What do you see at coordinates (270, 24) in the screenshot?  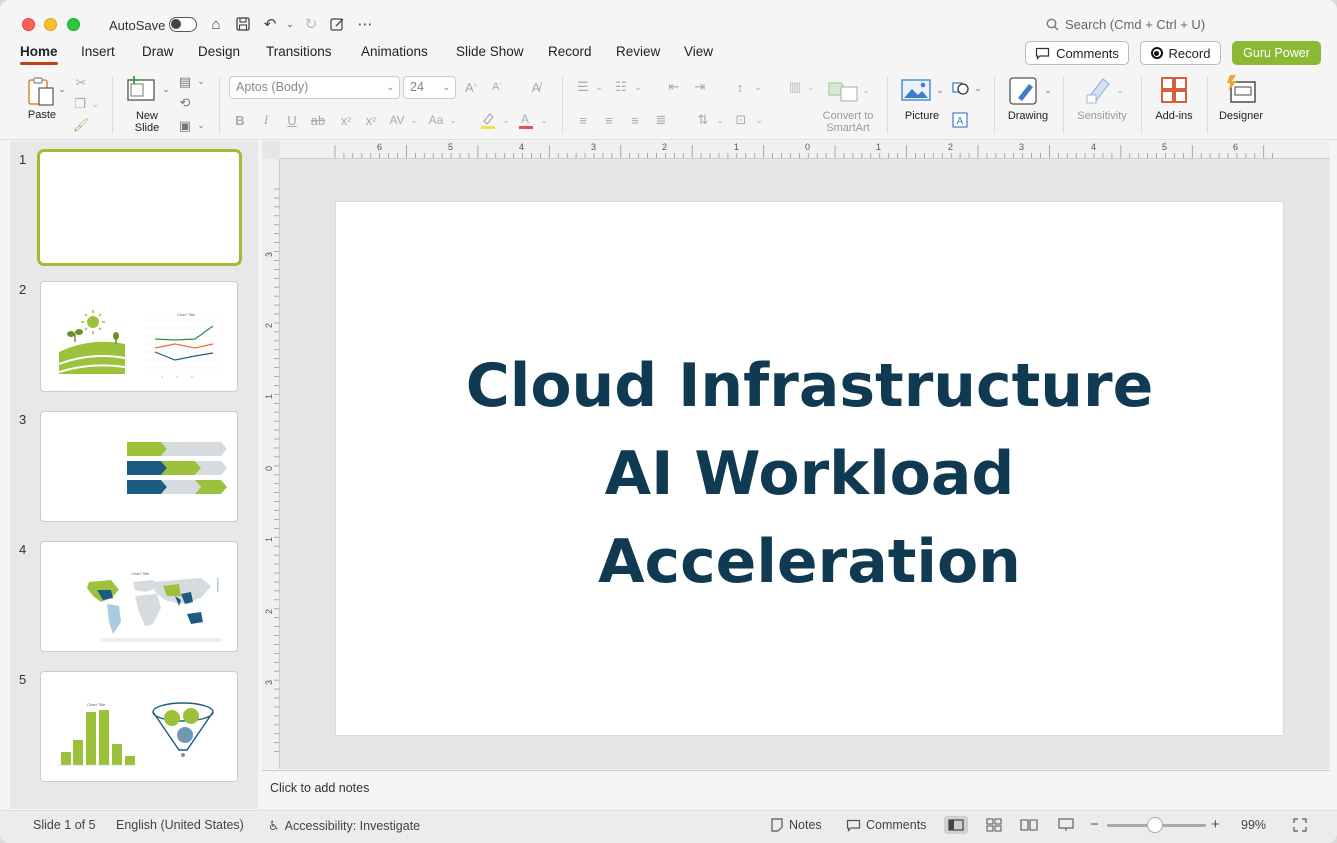 I see `undo-icon: ↶` at bounding box center [270, 24].